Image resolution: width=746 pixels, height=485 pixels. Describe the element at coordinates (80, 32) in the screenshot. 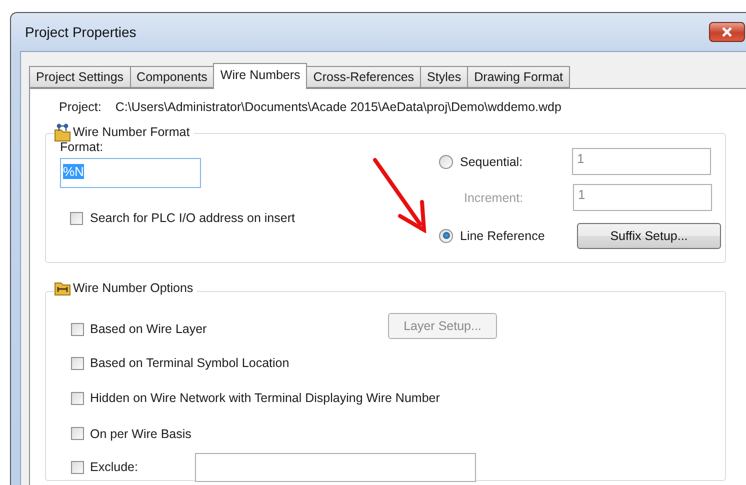

I see `window-title: Project Properties` at that location.